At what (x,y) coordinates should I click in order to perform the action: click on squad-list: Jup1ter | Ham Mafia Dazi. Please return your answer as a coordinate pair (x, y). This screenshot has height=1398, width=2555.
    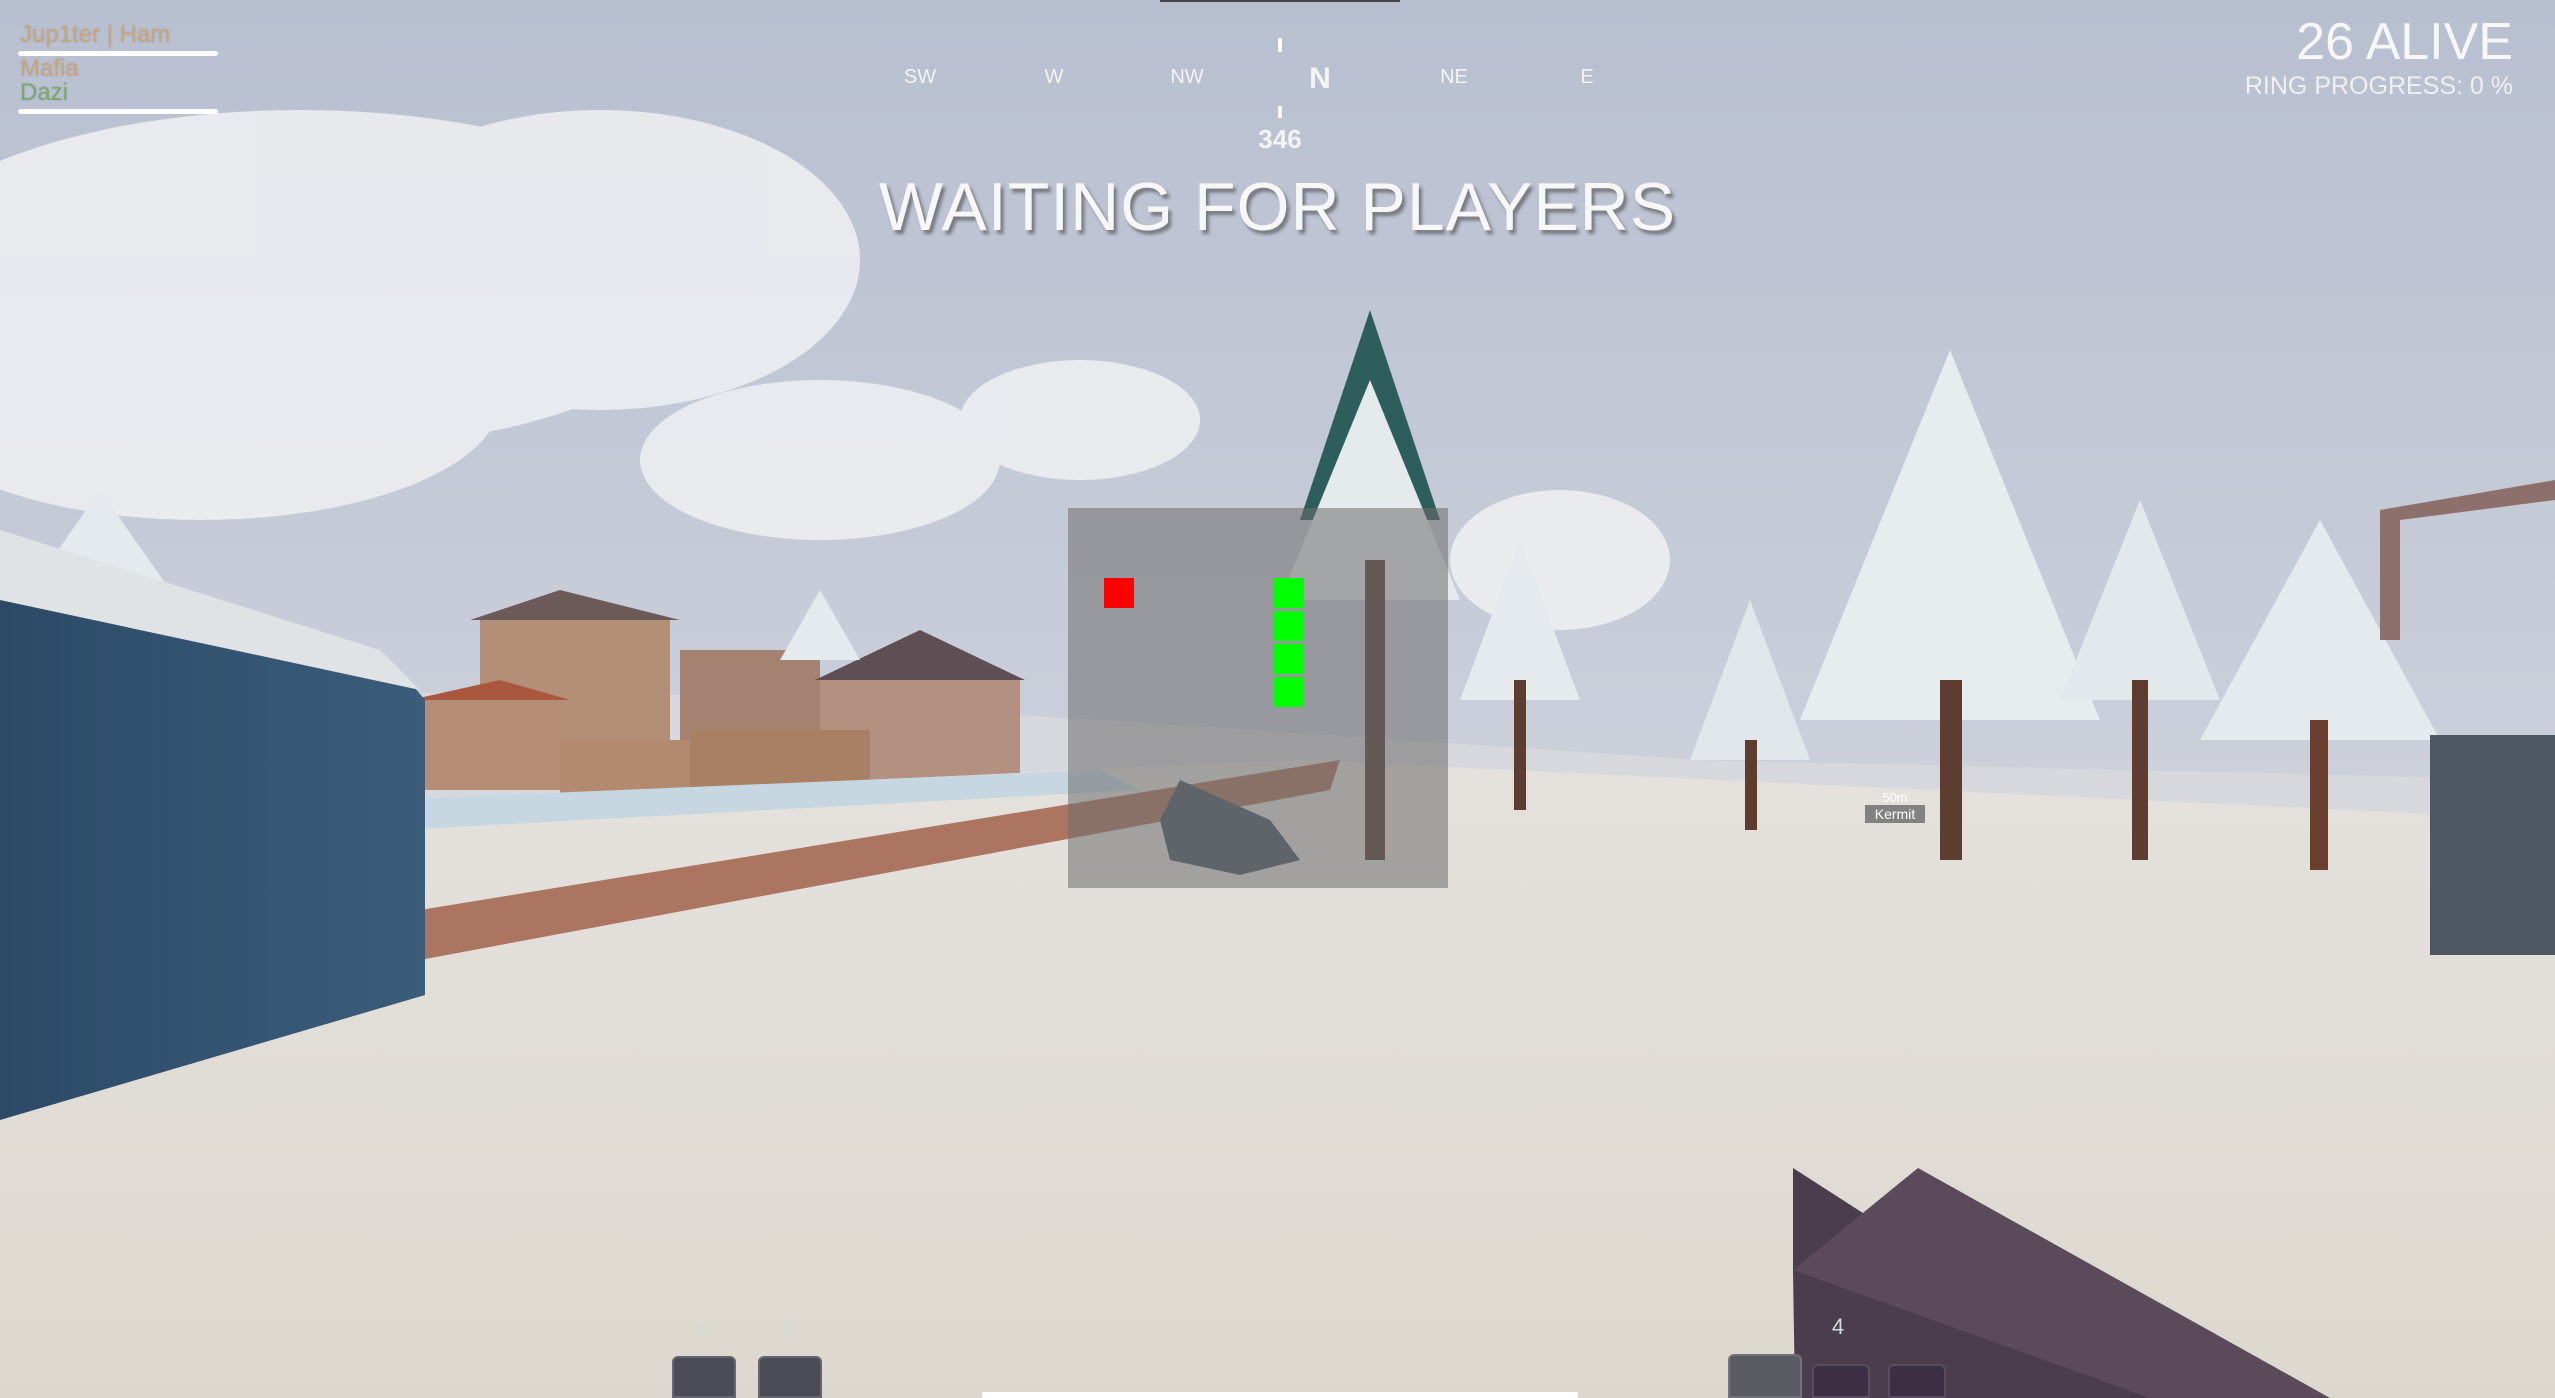
    Looking at the image, I should click on (121, 76).